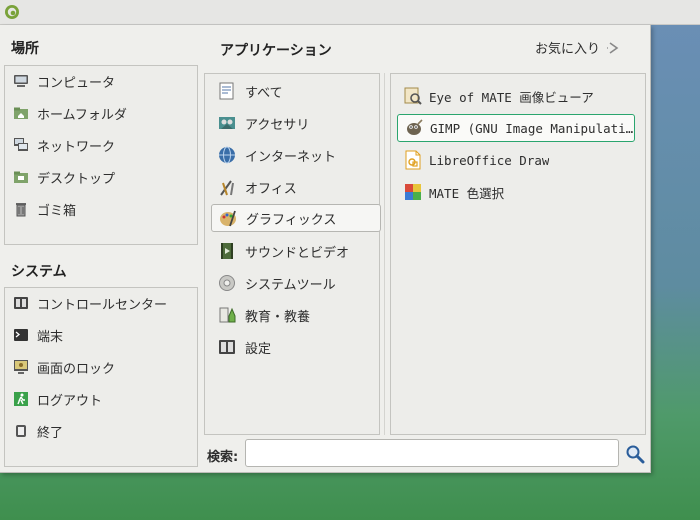 The width and height of the screenshot is (700, 520). Describe the element at coordinates (21, 367) in the screenshot. I see `lock-screen-icon` at that location.